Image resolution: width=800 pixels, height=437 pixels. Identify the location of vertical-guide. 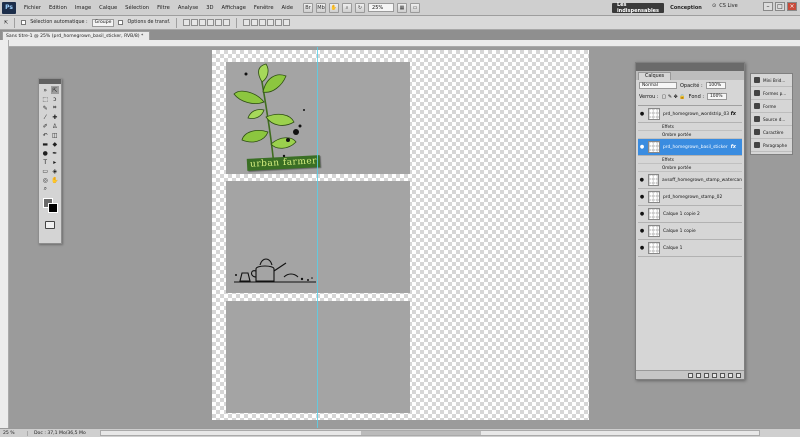
(317, 237).